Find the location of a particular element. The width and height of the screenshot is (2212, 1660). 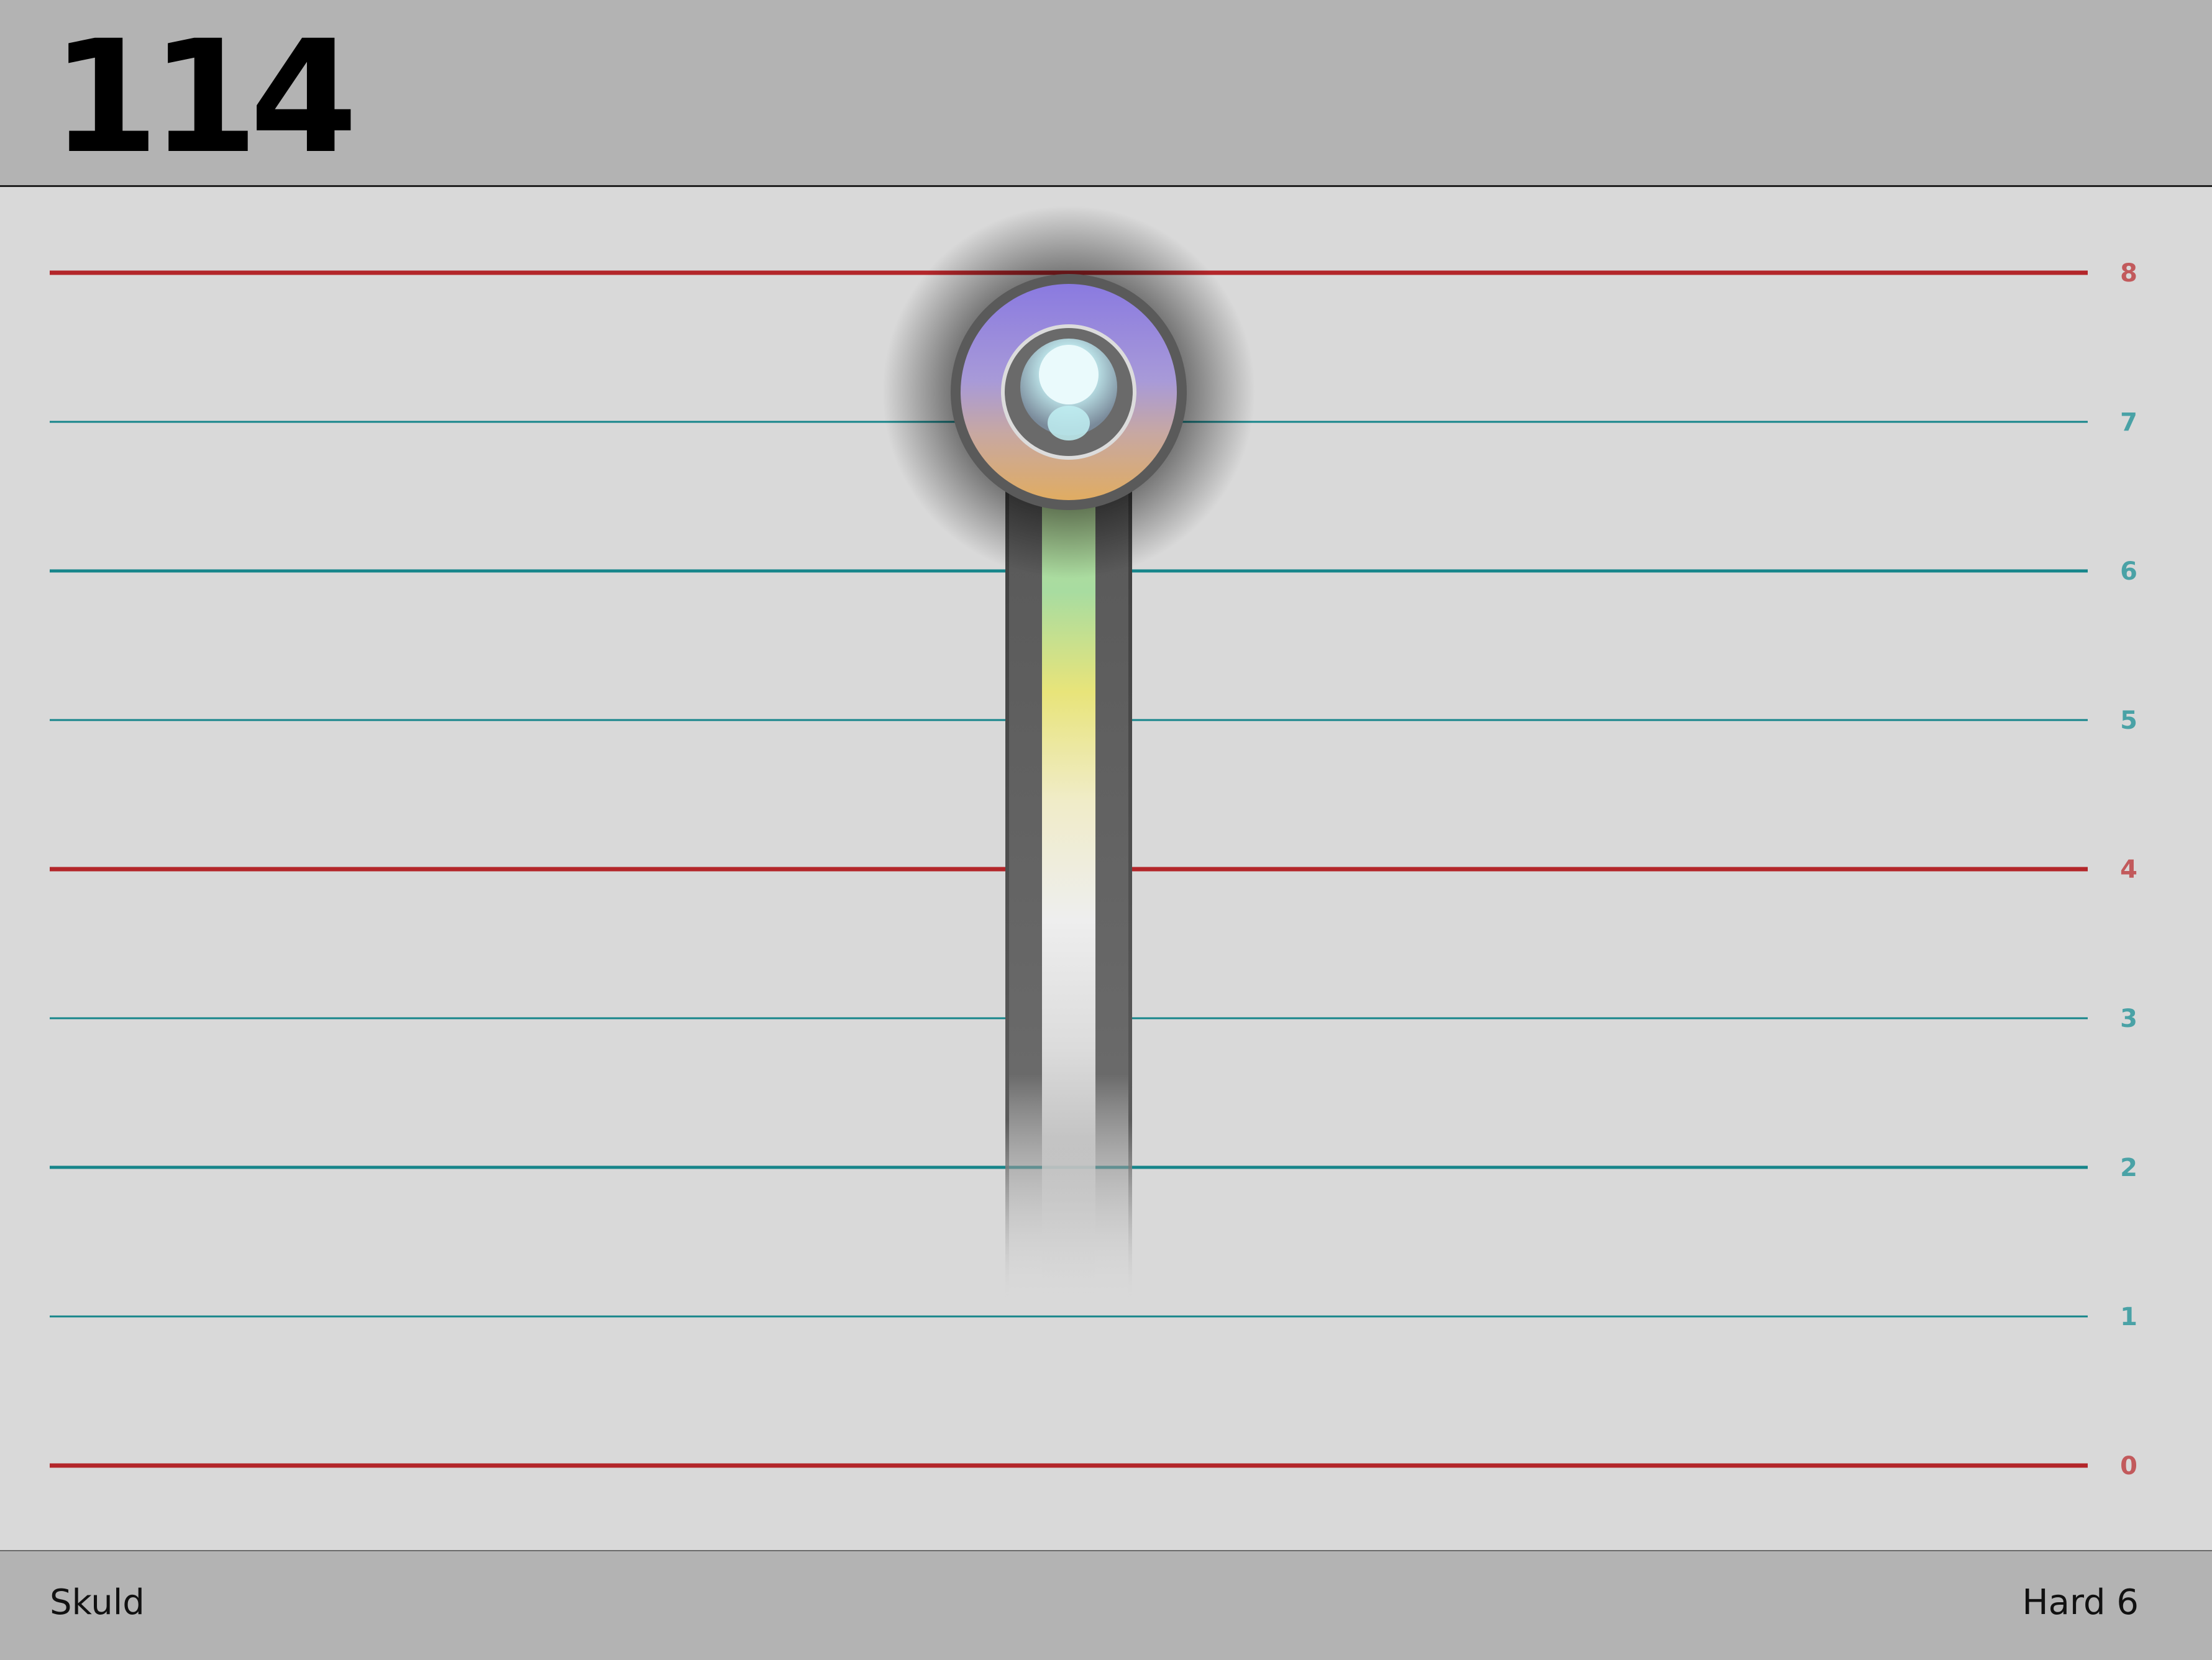

lane-label-2: 2 is located at coordinates (2128, 1168).